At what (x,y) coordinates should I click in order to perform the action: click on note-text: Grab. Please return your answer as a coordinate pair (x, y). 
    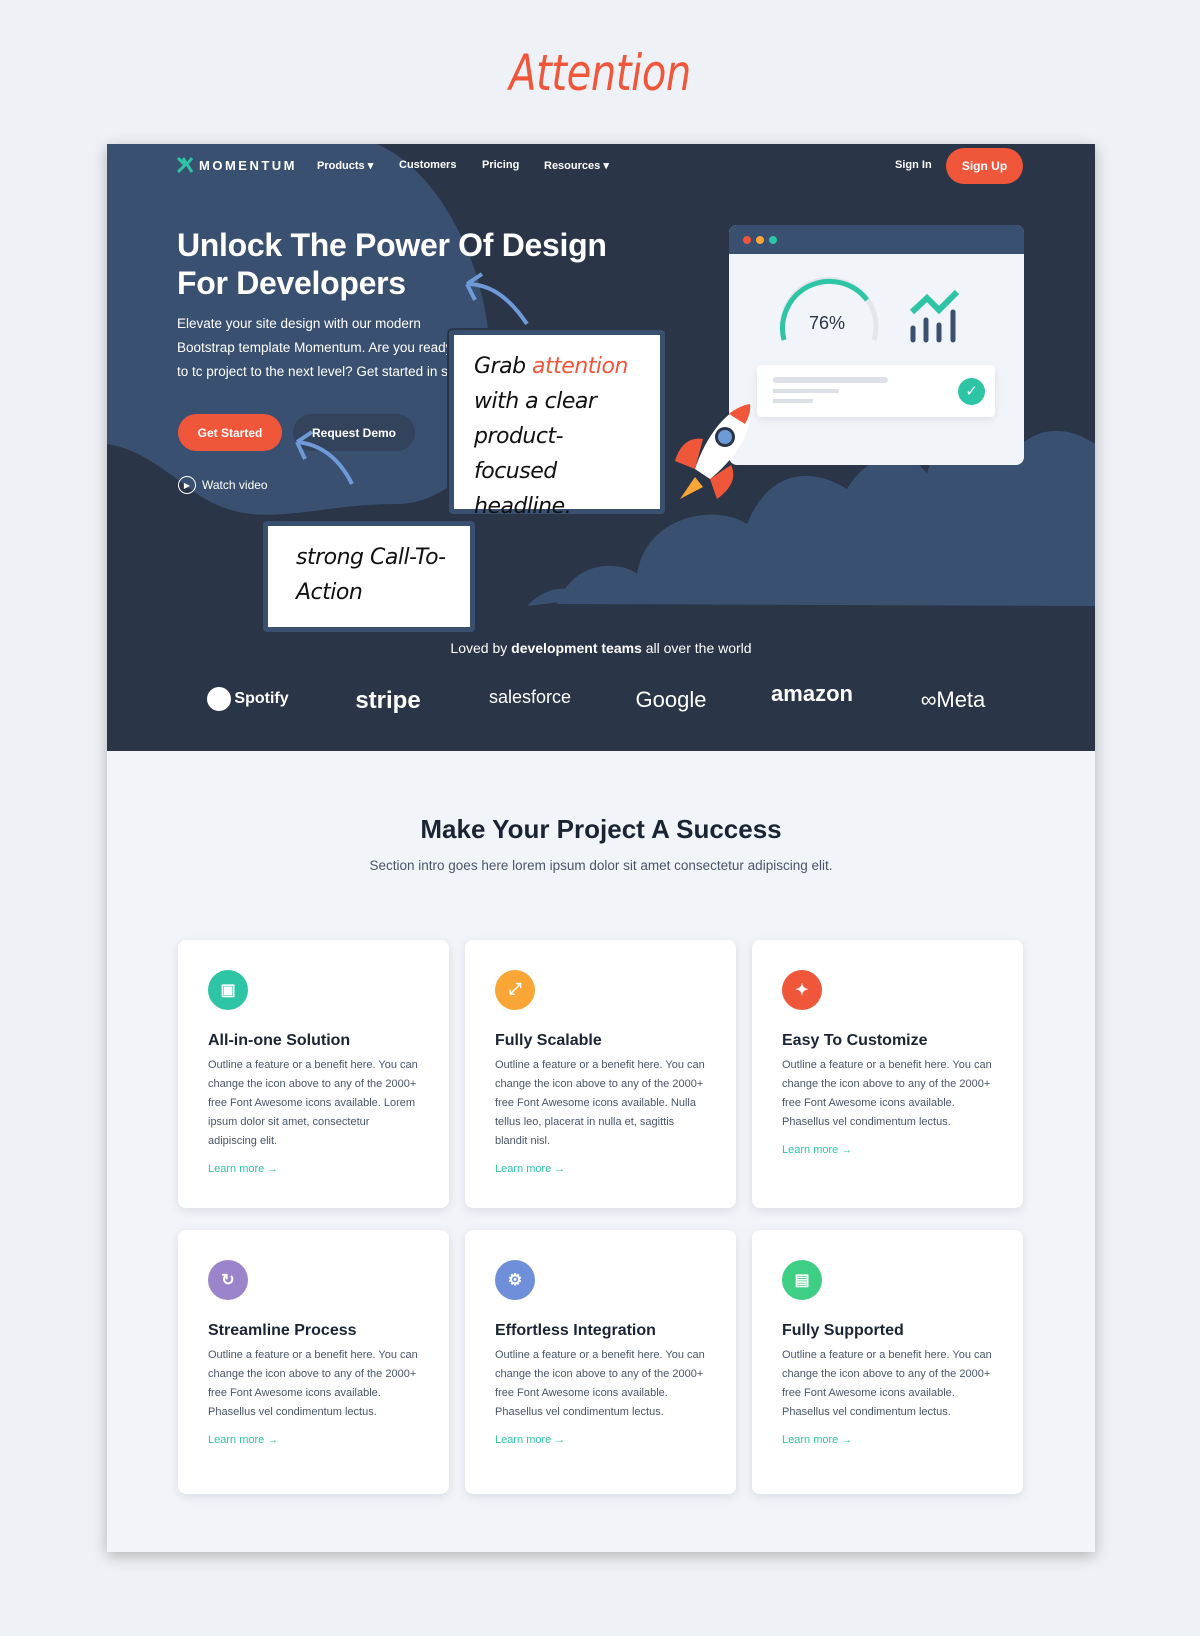
    Looking at the image, I should click on (500, 366).